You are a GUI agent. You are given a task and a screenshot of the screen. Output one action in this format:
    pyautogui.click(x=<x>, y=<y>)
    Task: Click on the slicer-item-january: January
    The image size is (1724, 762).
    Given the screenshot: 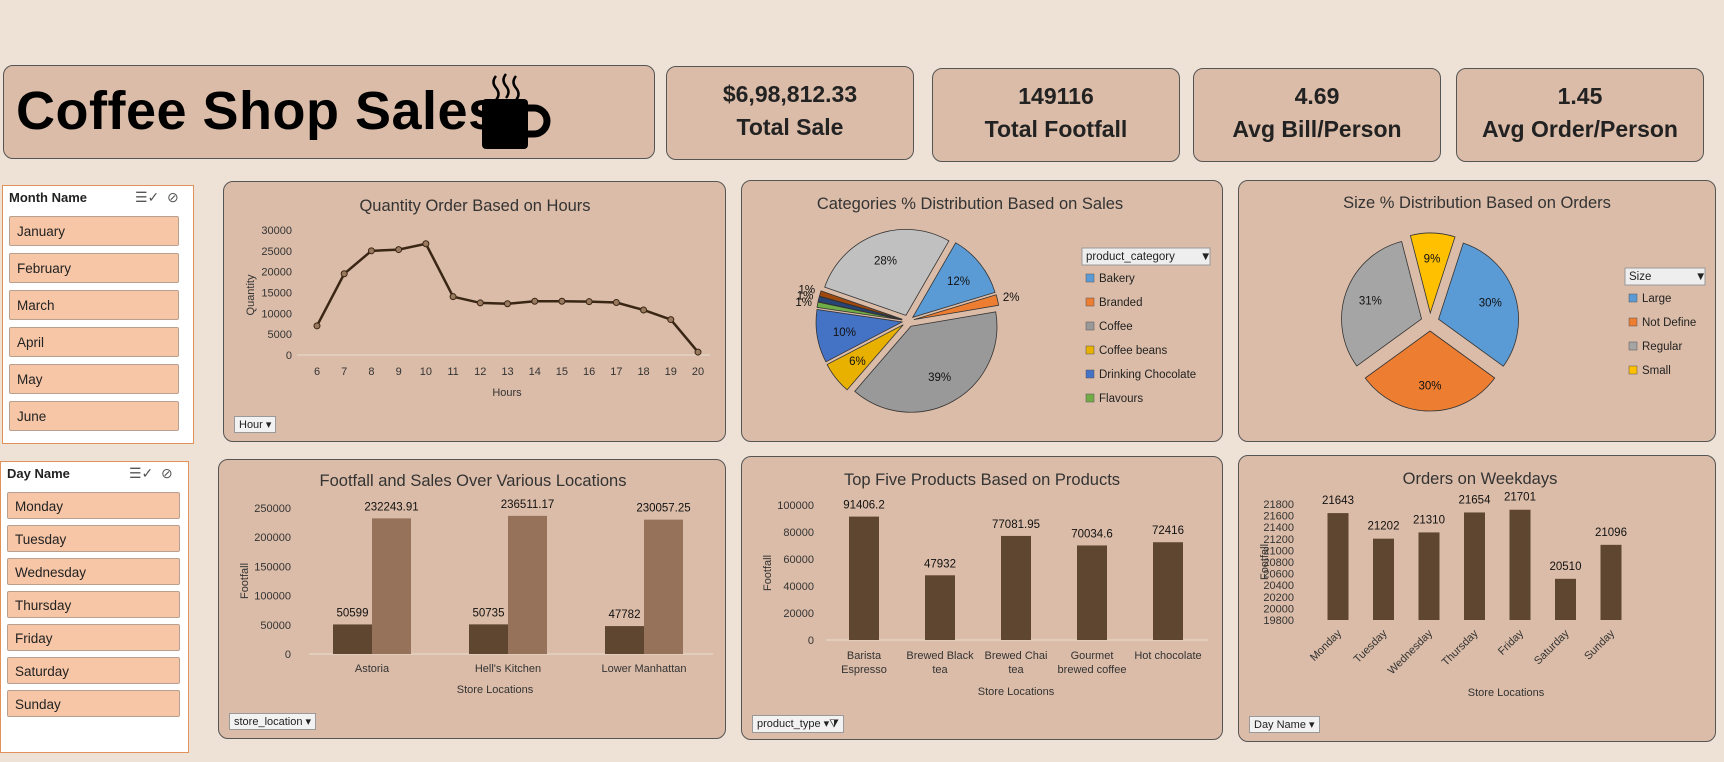 What is the action you would take?
    pyautogui.click(x=94, y=231)
    